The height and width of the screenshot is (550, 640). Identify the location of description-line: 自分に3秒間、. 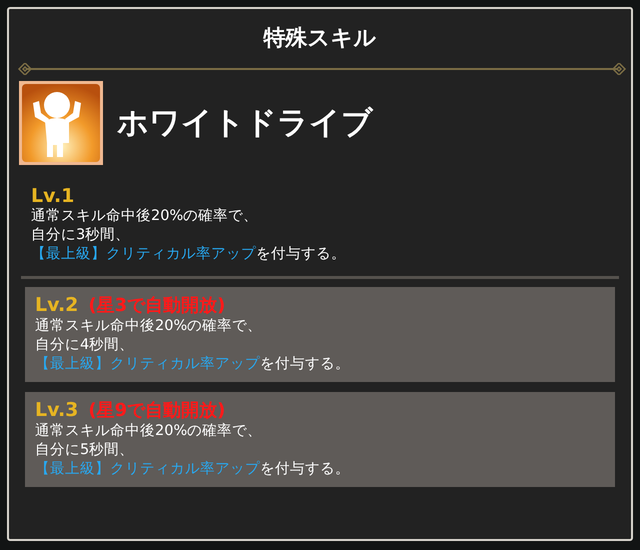
(81, 235).